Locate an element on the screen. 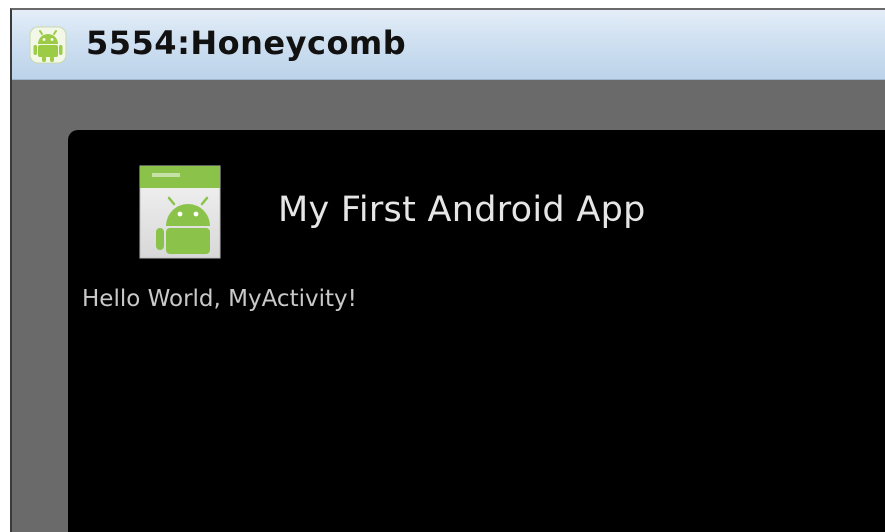 The image size is (885, 532). hello-world-text: Hello World, MyActivity! is located at coordinates (219, 299).